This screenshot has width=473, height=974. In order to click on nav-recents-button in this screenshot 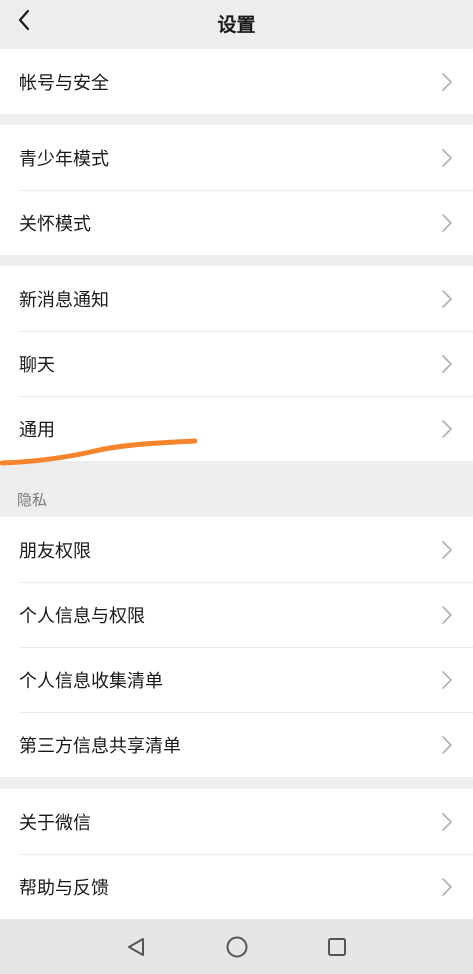, I will do `click(337, 947)`.